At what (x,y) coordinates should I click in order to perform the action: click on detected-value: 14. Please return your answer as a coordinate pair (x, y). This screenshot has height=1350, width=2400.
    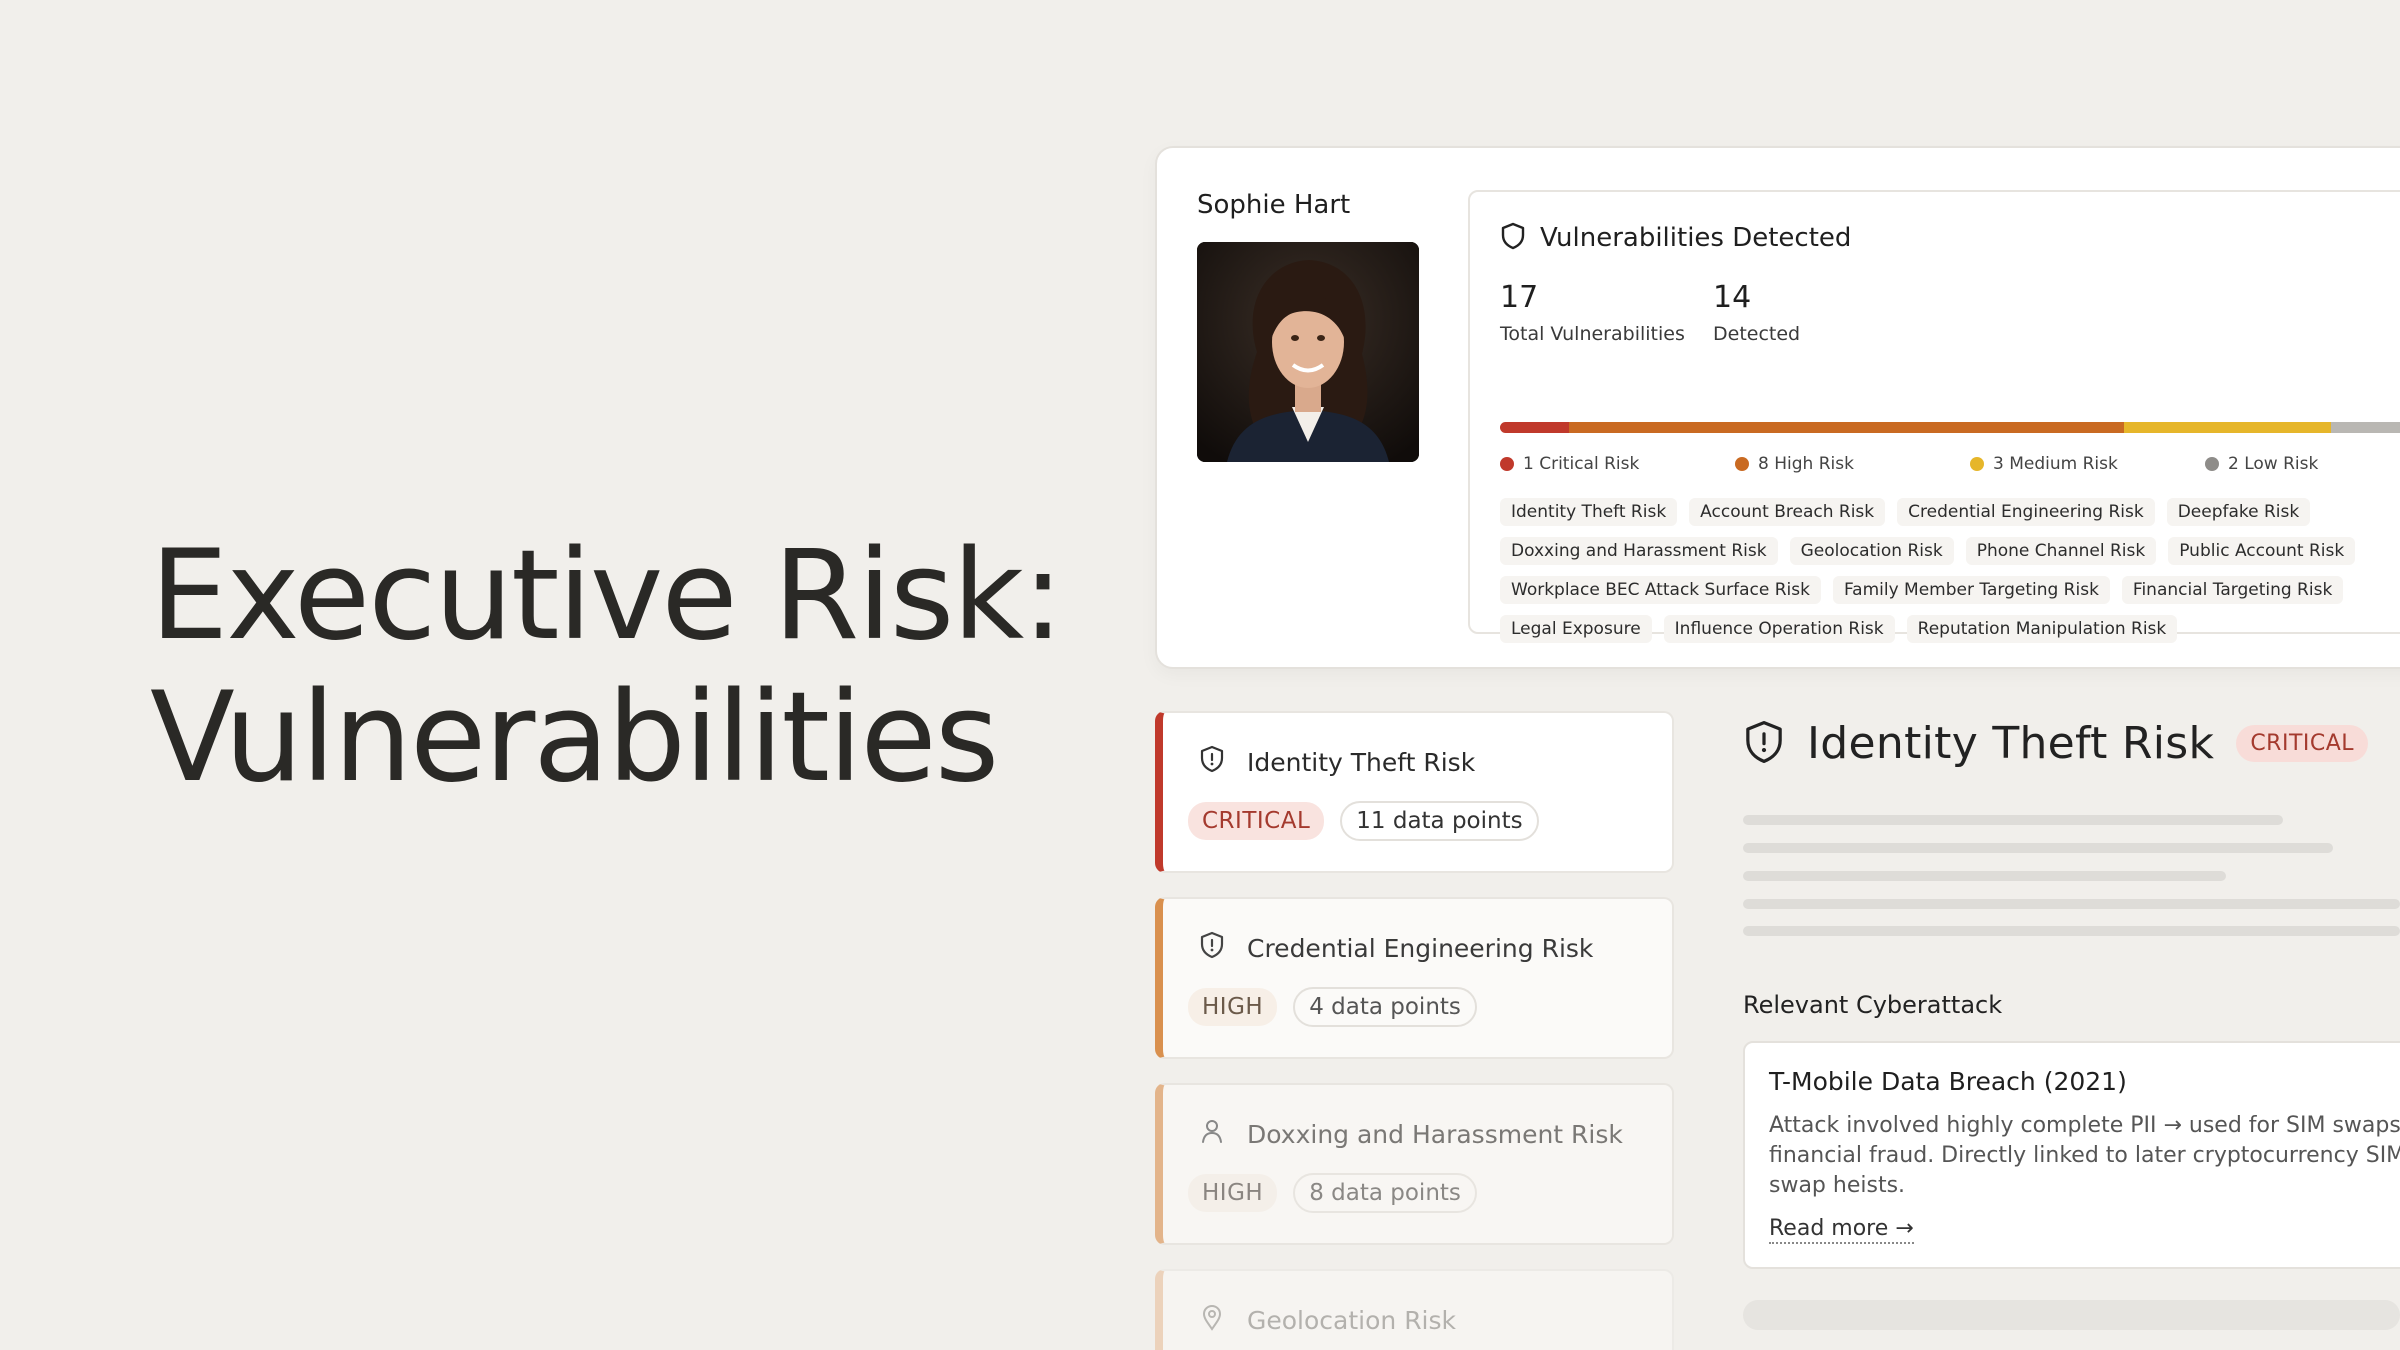
    Looking at the image, I should click on (1732, 297).